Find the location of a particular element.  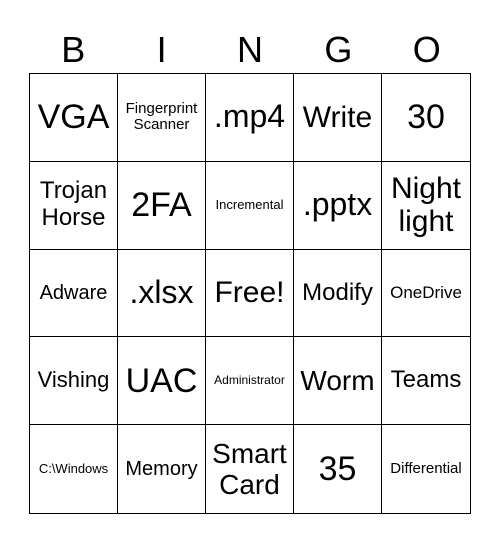

header-letter-n: N is located at coordinates (249, 49).